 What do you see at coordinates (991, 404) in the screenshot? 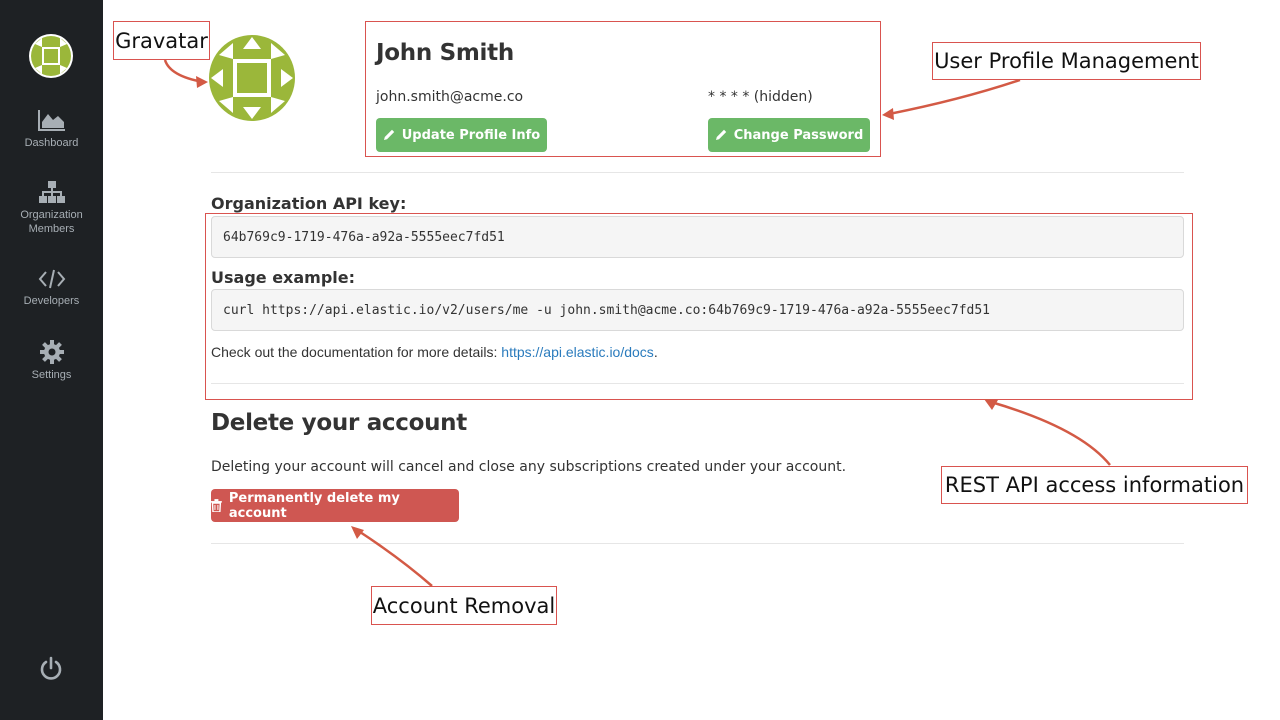
I see `arrowhead-api` at bounding box center [991, 404].